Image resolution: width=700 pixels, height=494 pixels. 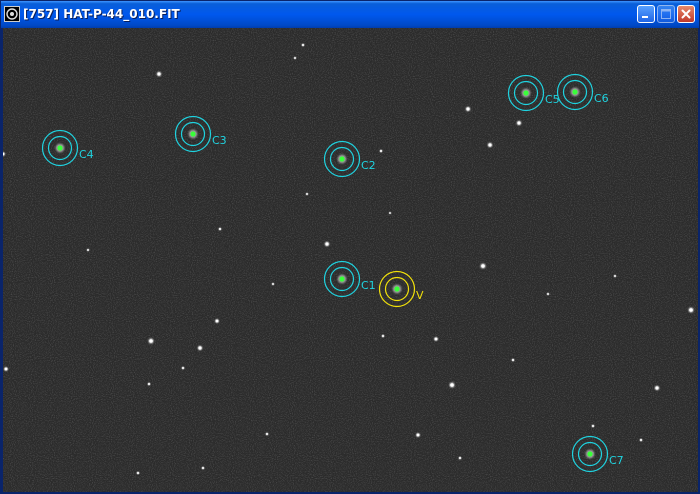 What do you see at coordinates (86, 154) in the screenshot?
I see `aperture-label: C4` at bounding box center [86, 154].